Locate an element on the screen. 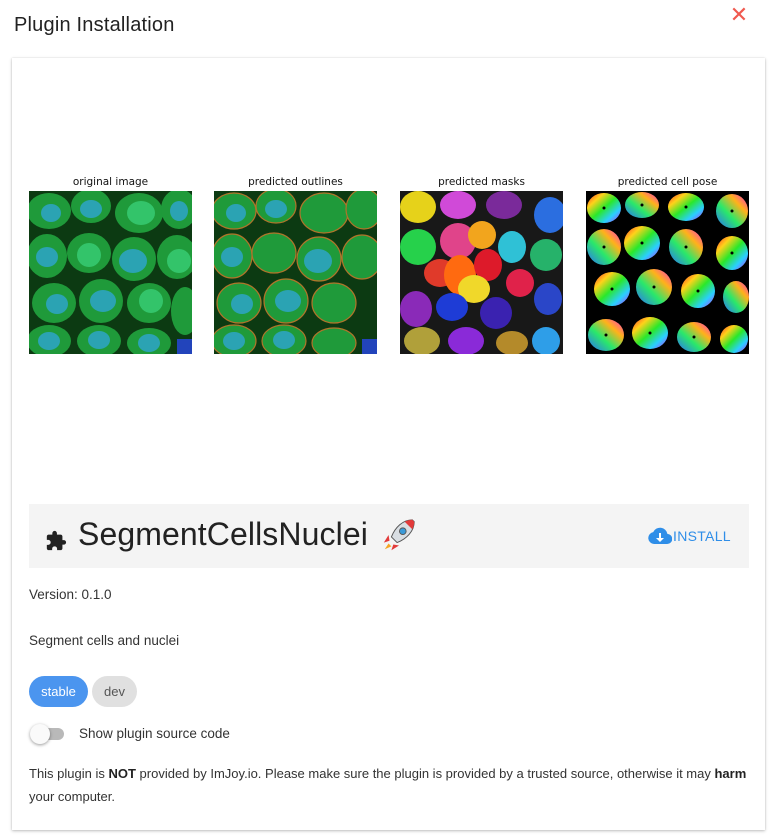 The width and height of the screenshot is (775, 839). source-code-toggle-label: Show plugin source code is located at coordinates (154, 733).